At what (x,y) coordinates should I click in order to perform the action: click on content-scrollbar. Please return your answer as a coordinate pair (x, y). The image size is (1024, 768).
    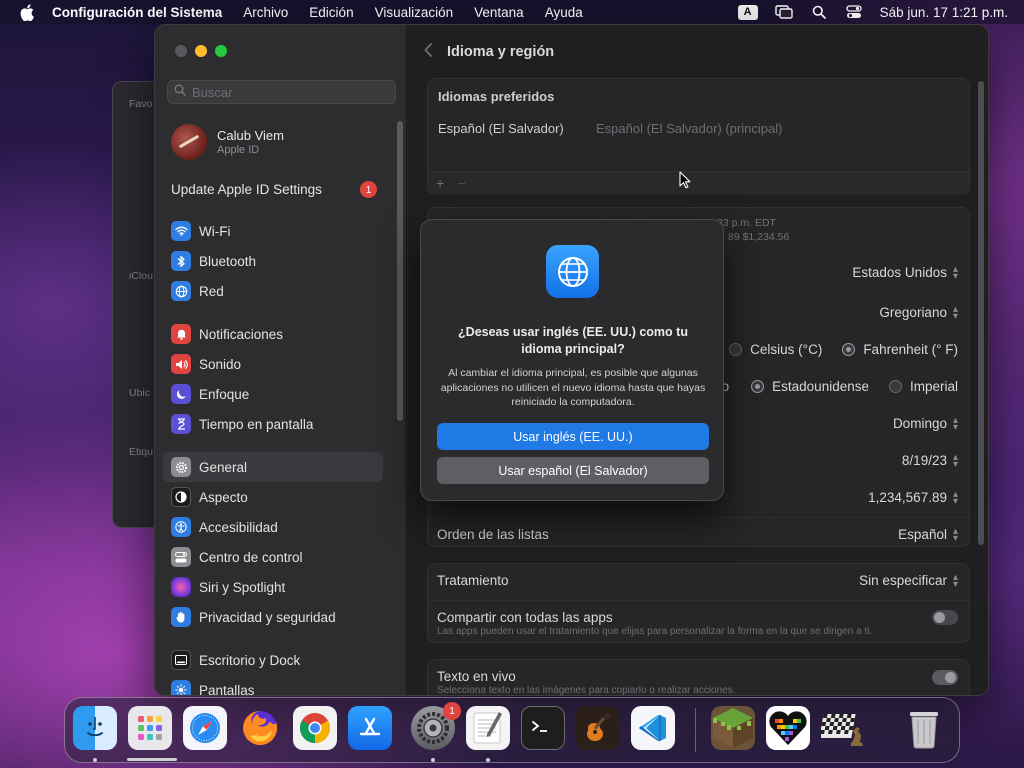
    Looking at the image, I should click on (981, 313).